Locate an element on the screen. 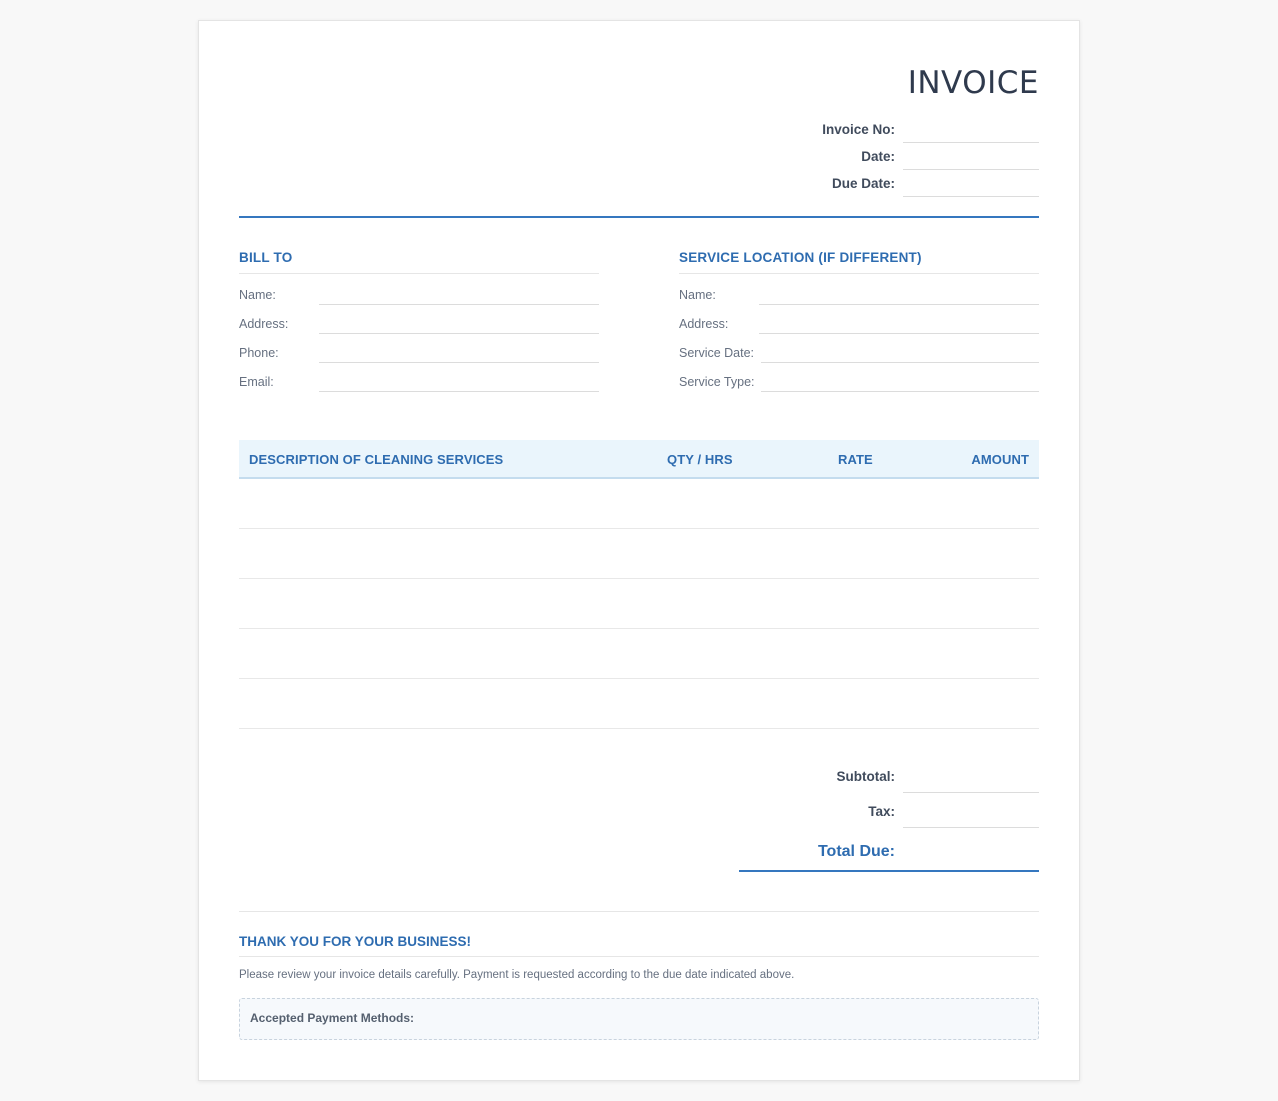 This screenshot has width=1278, height=1101. service-type-row: Service Type: is located at coordinates (859, 376).